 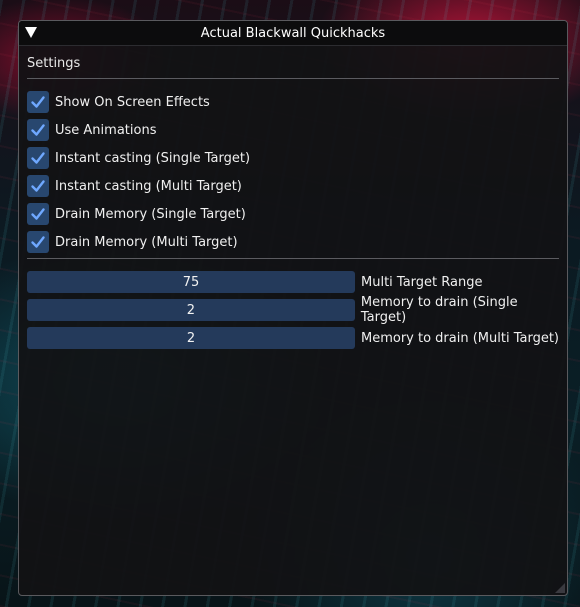 What do you see at coordinates (31, 32) in the screenshot?
I see `collapse-arrow-icon` at bounding box center [31, 32].